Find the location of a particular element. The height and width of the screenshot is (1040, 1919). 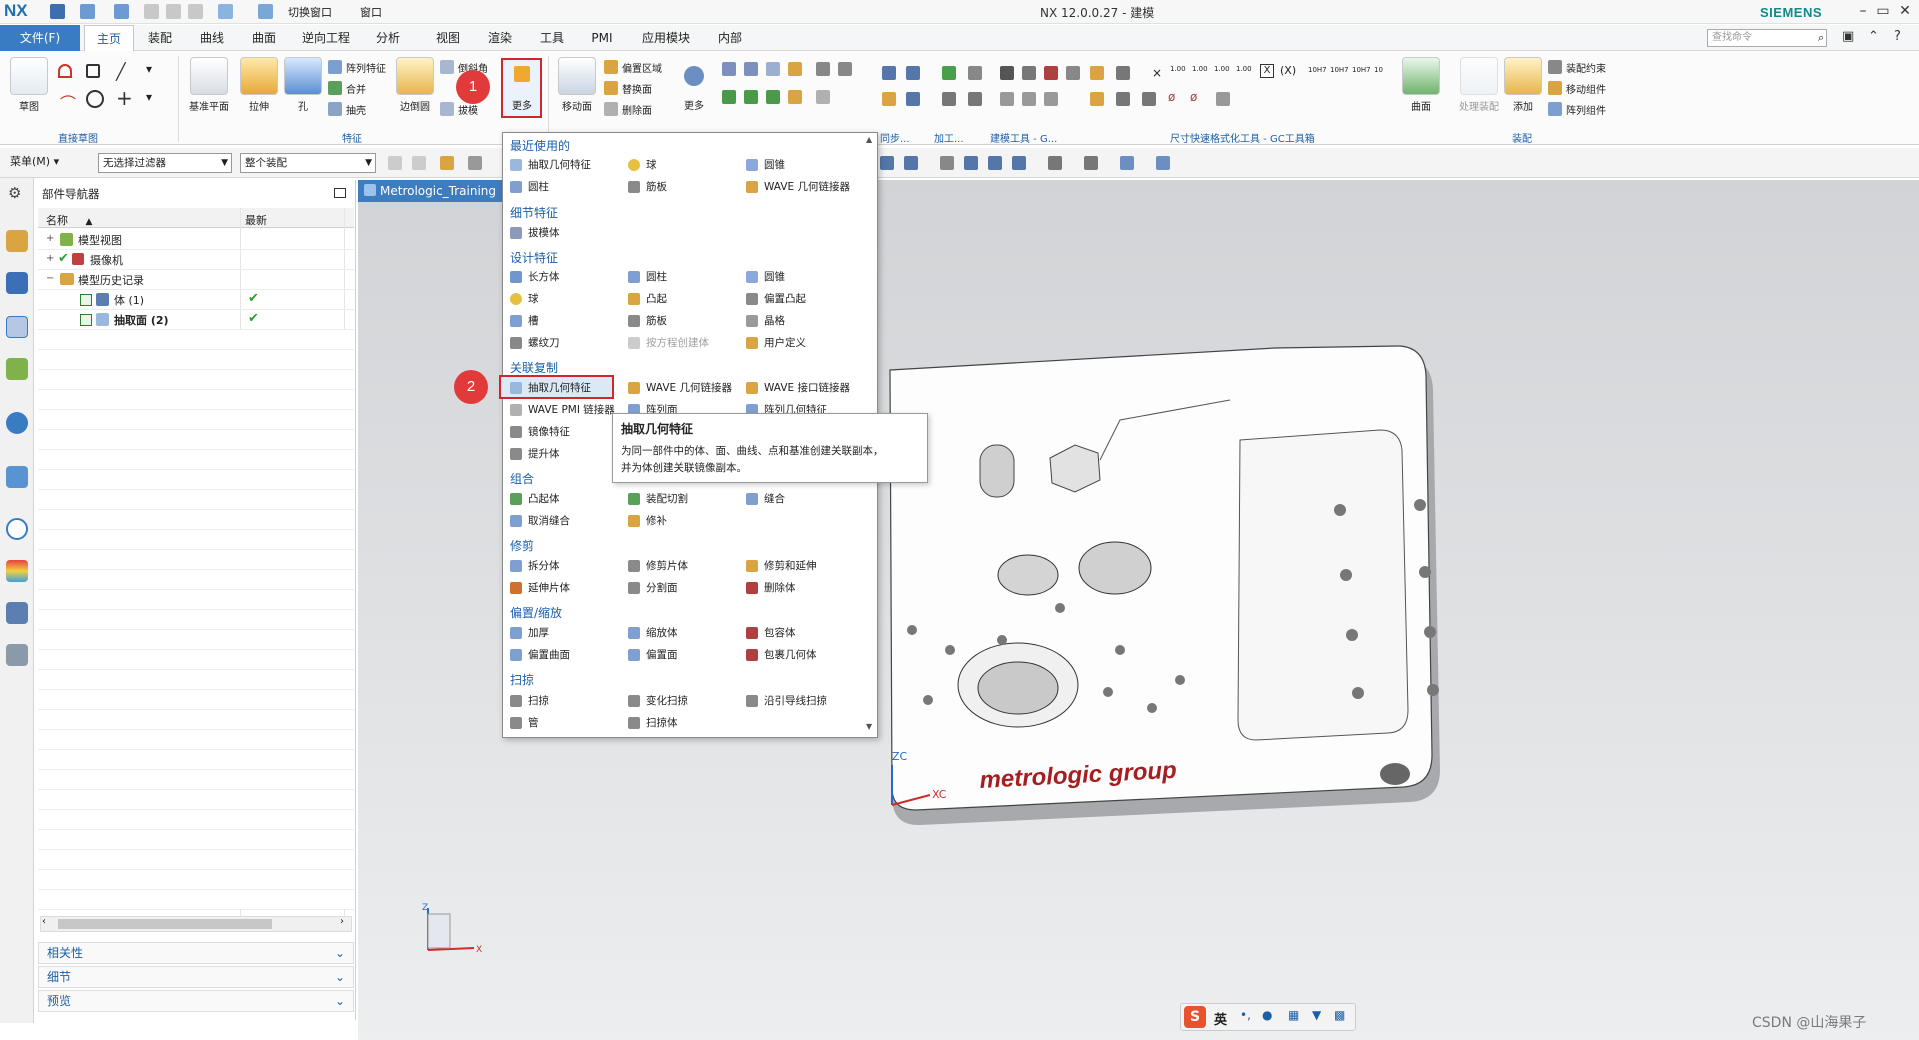

menu-item-offset-surface: 偏置曲面 is located at coordinates (540, 655).